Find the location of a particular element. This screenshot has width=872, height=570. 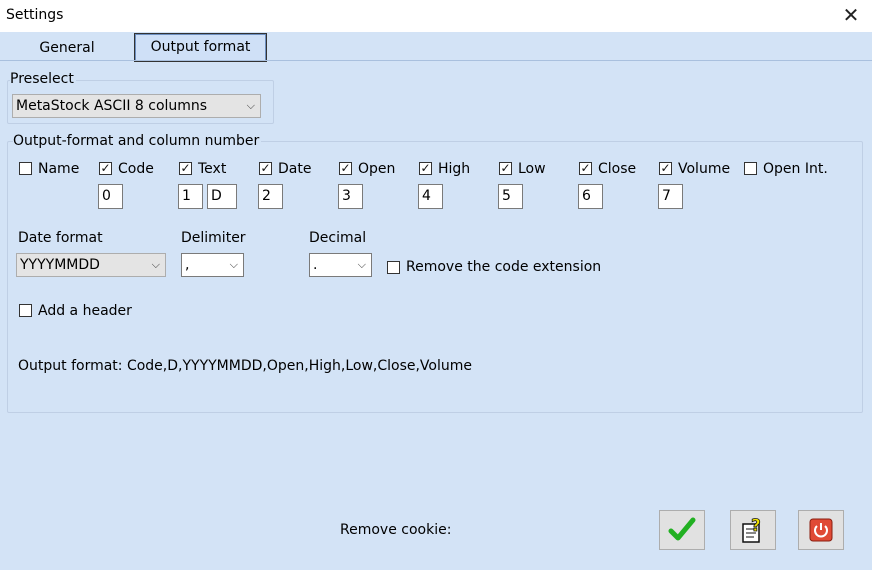

open-column-number: 3 is located at coordinates (350, 196).